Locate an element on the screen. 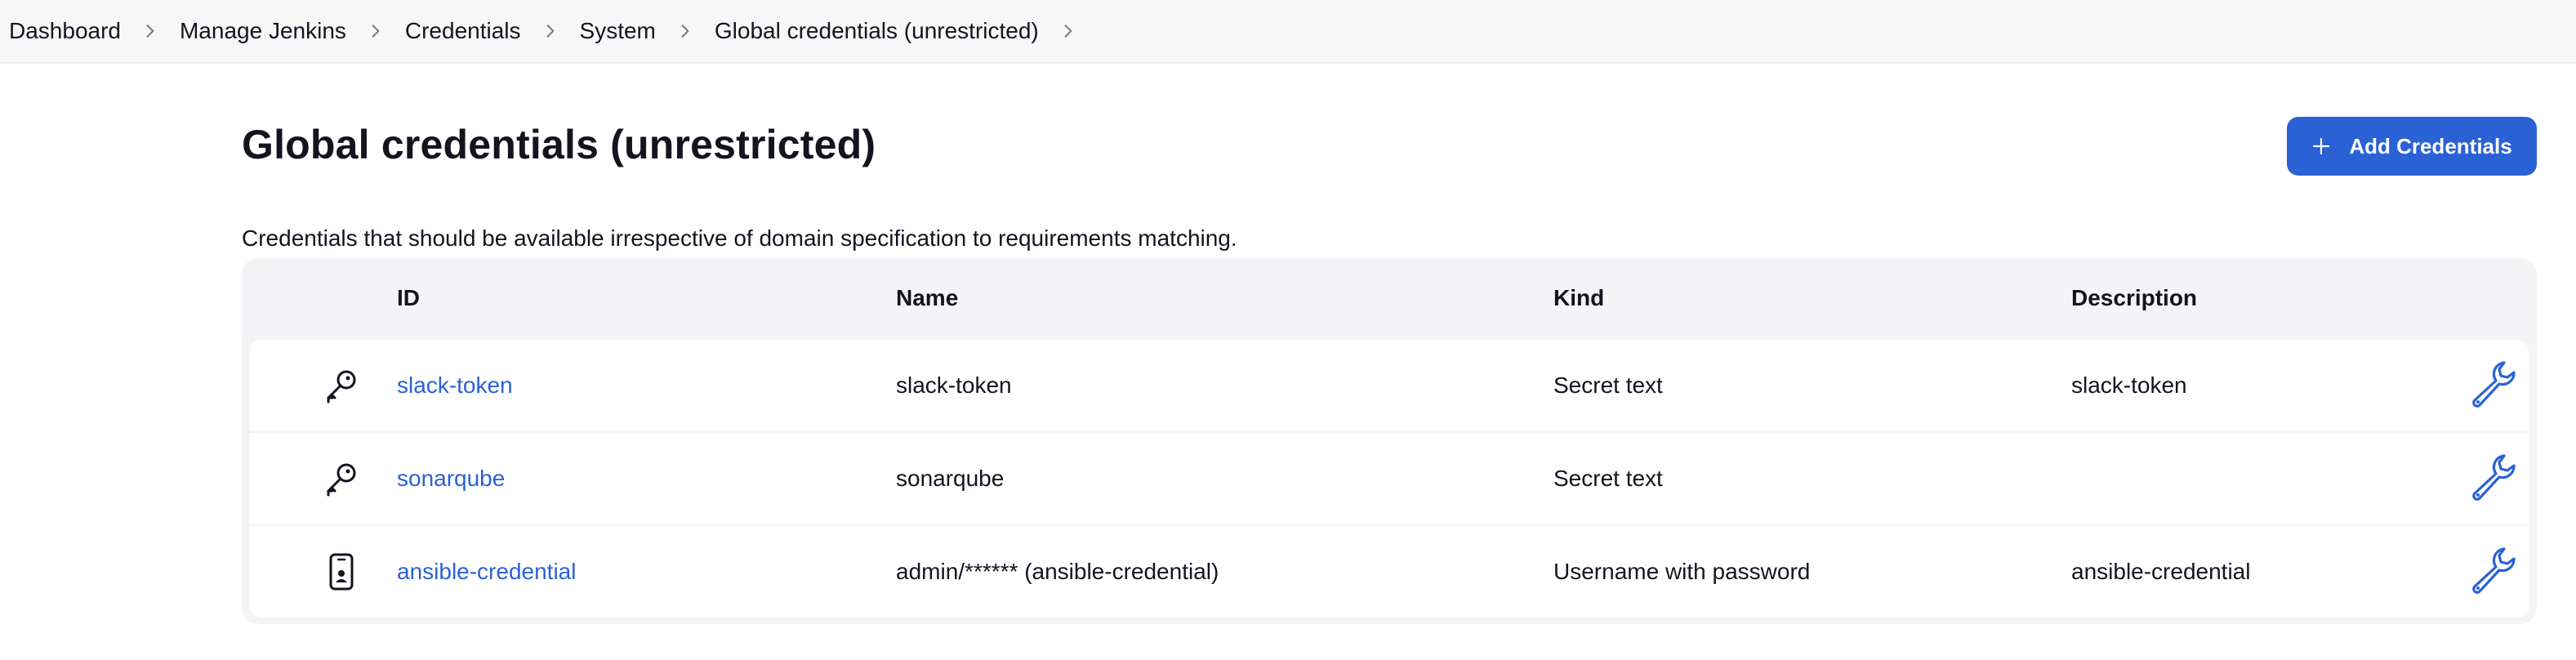  breadcrumb-label: System is located at coordinates (617, 30).